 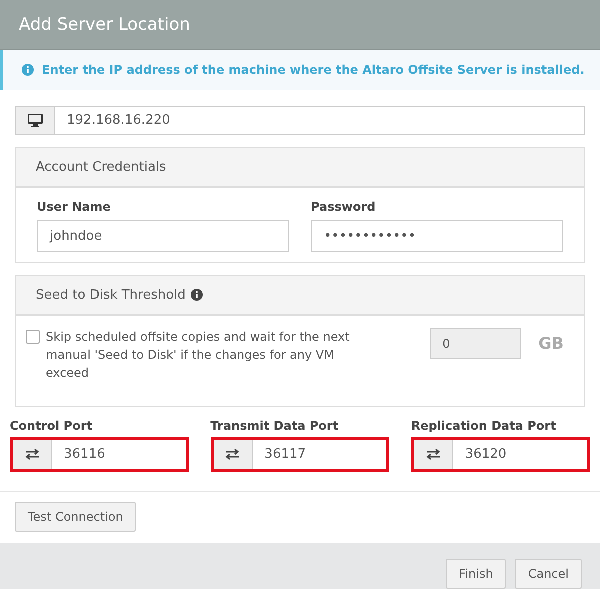 What do you see at coordinates (313, 70) in the screenshot?
I see `info-text: Enter the IP address of the machine where the Altaro Offsite Server is installed.` at bounding box center [313, 70].